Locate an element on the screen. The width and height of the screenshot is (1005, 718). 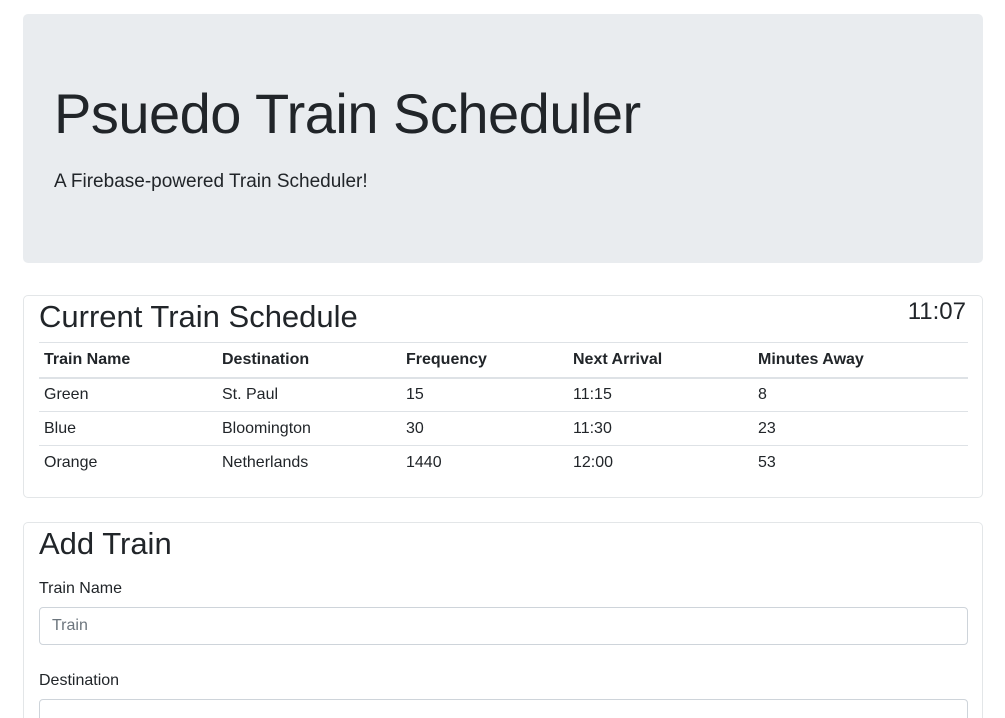
schedule-heading: Current Train Schedule is located at coordinates (198, 316).